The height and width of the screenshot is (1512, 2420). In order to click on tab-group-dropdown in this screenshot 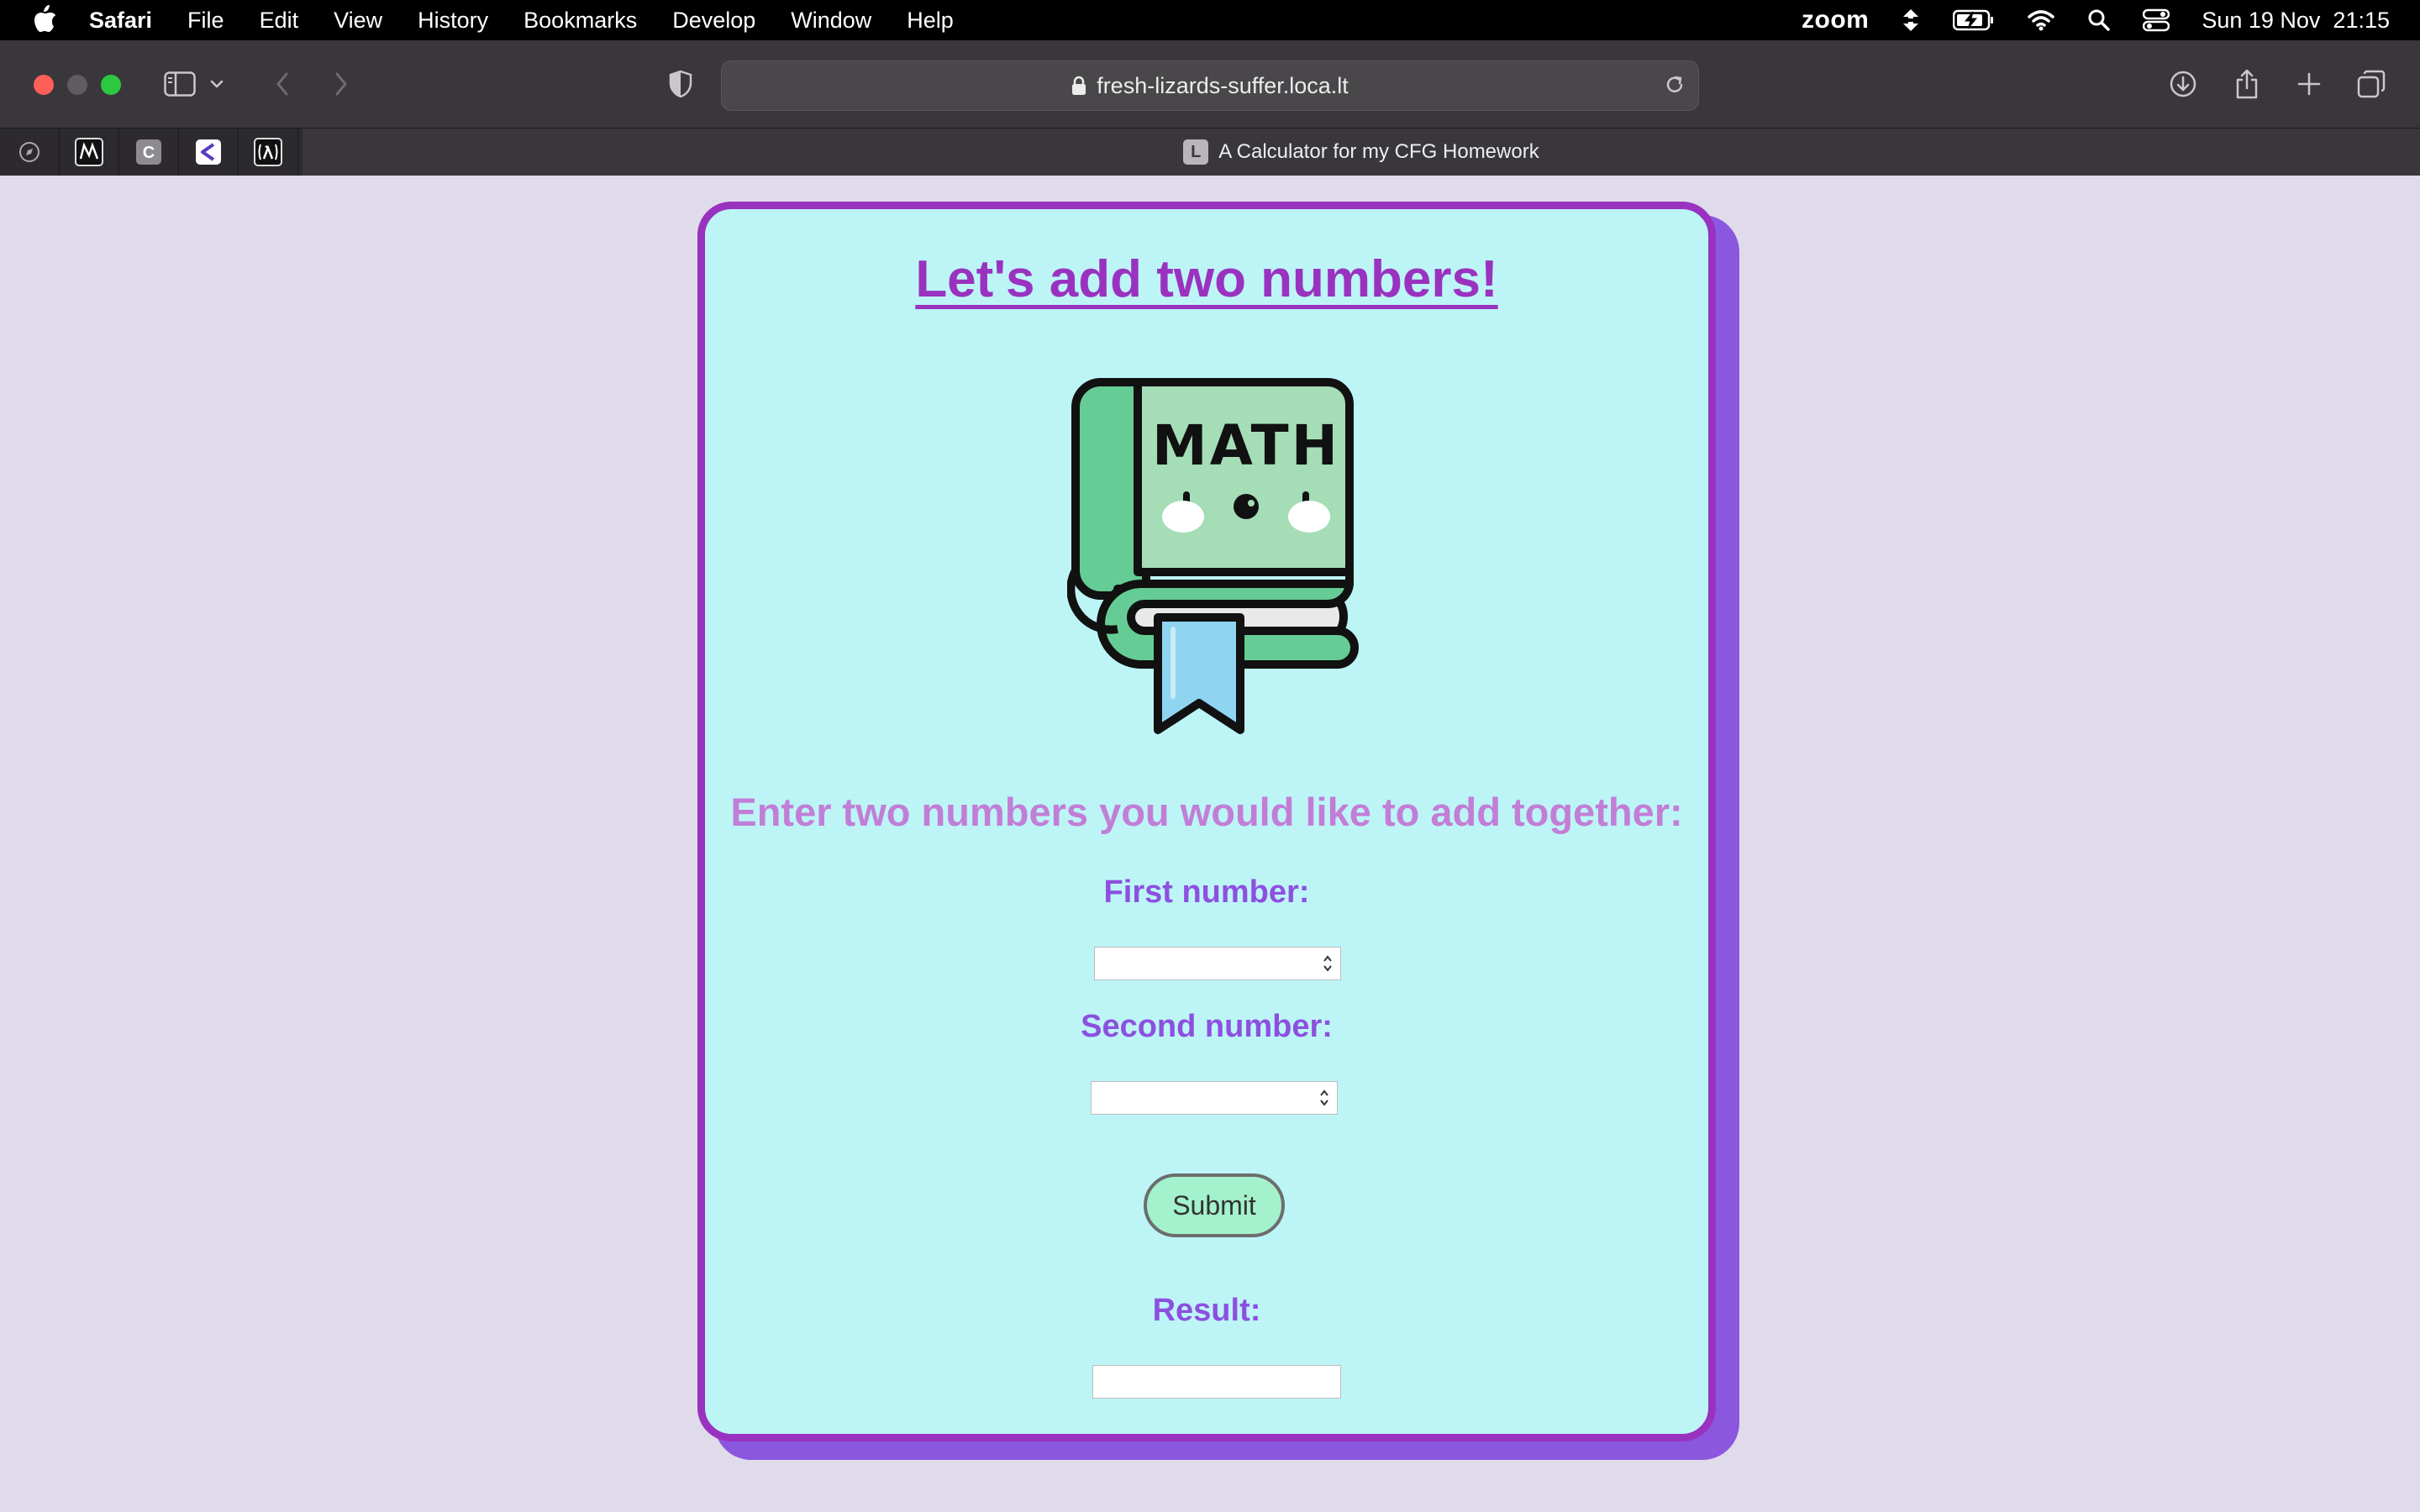, I will do `click(217, 84)`.